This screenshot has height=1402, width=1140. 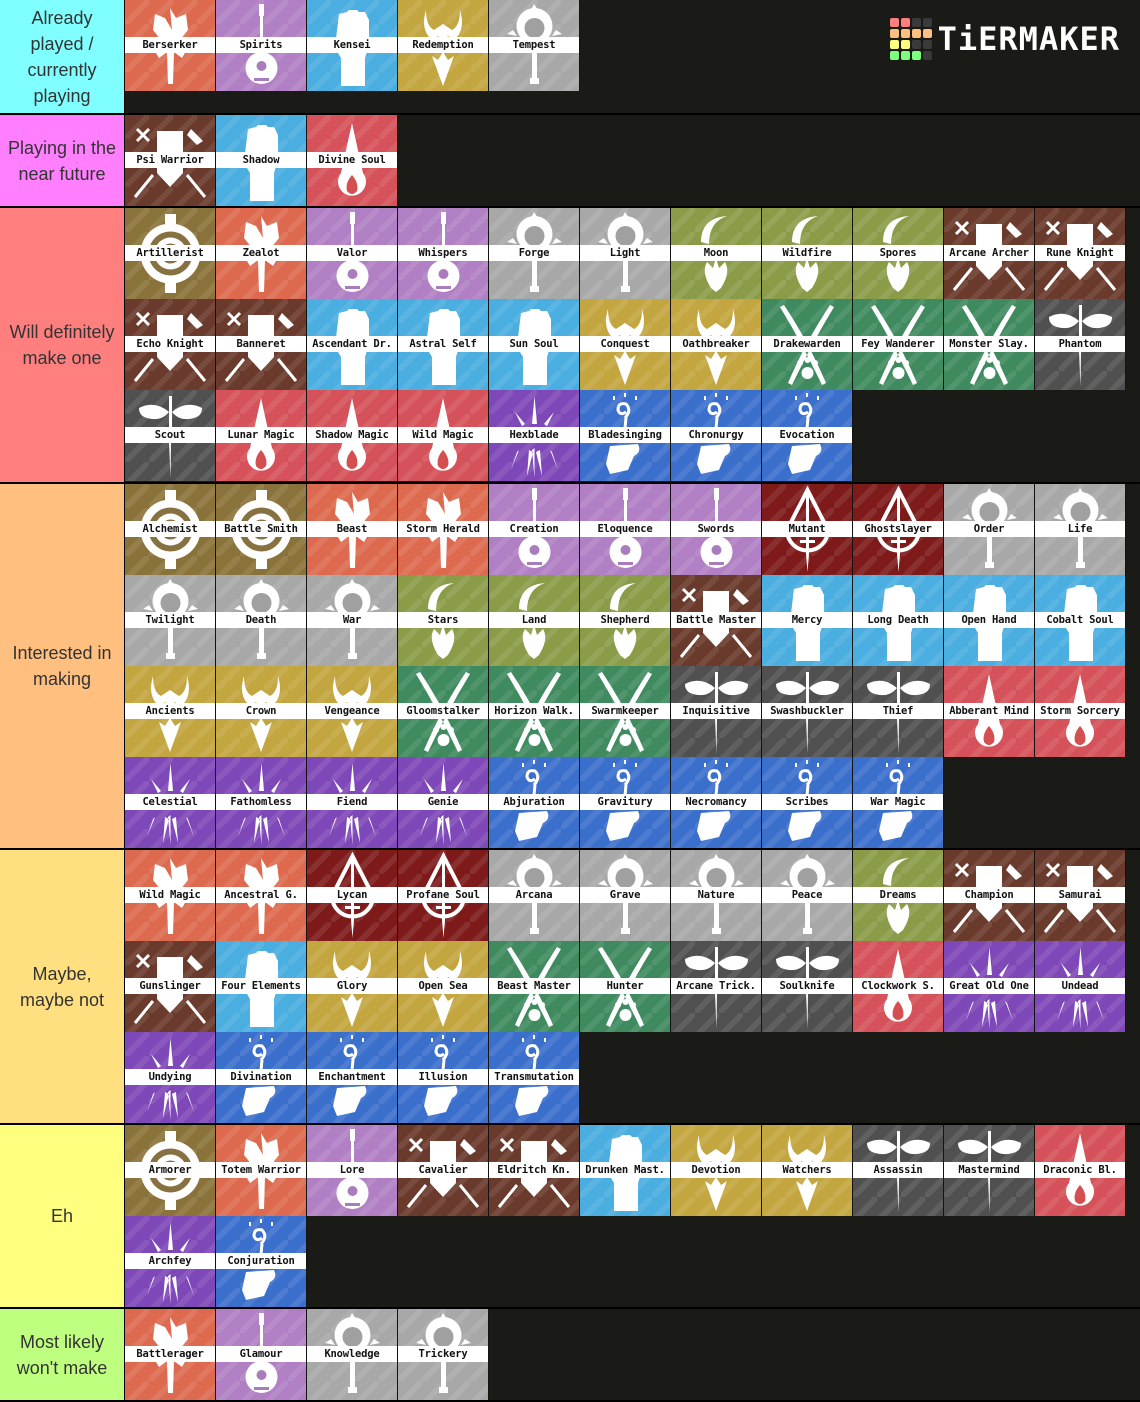 What do you see at coordinates (170, 45) in the screenshot?
I see `subclass-tile: Berserker` at bounding box center [170, 45].